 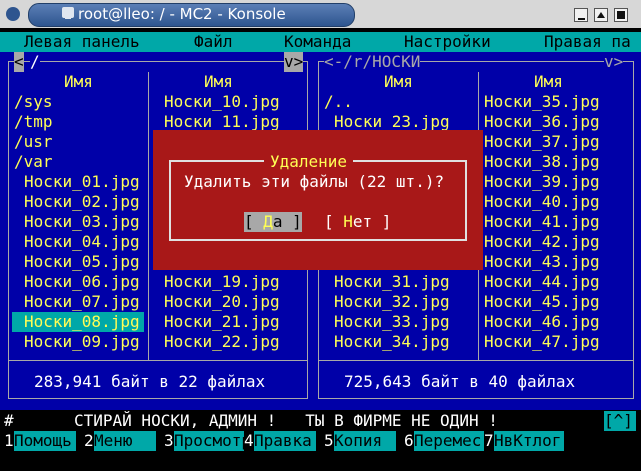 What do you see at coordinates (89, 440) in the screenshot?
I see `fkey-number: 2` at bounding box center [89, 440].